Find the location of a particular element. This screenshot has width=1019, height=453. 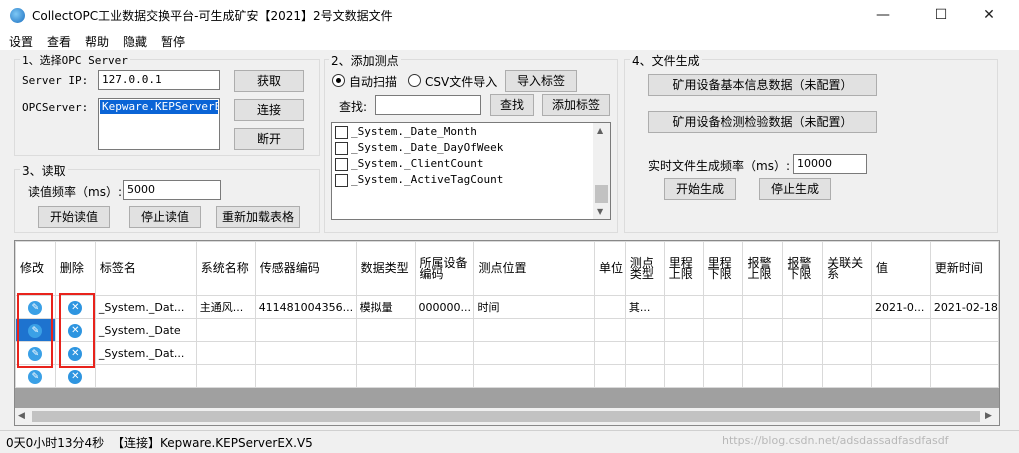

menu-hide: 隐藏 is located at coordinates (135, 41).